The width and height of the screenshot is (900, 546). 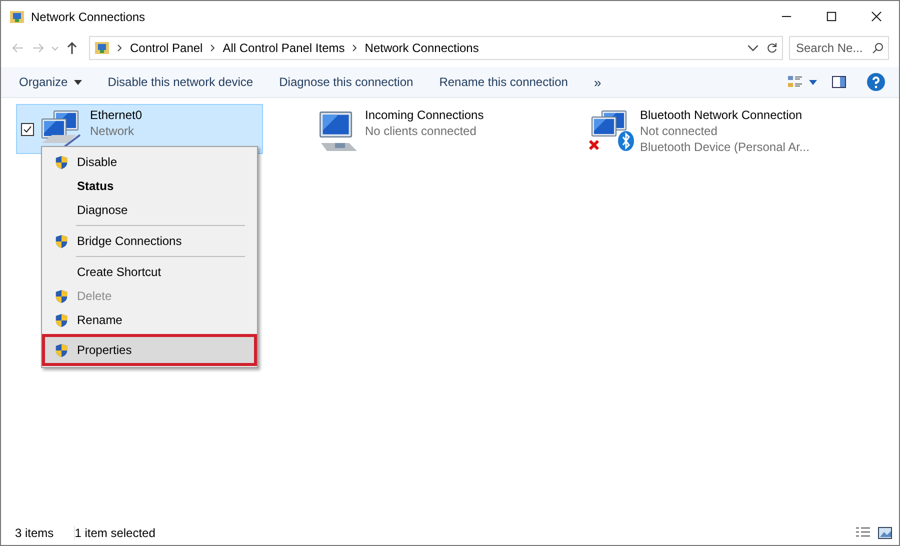 What do you see at coordinates (149, 241) in the screenshot?
I see `menu-item: Bridge Connections` at bounding box center [149, 241].